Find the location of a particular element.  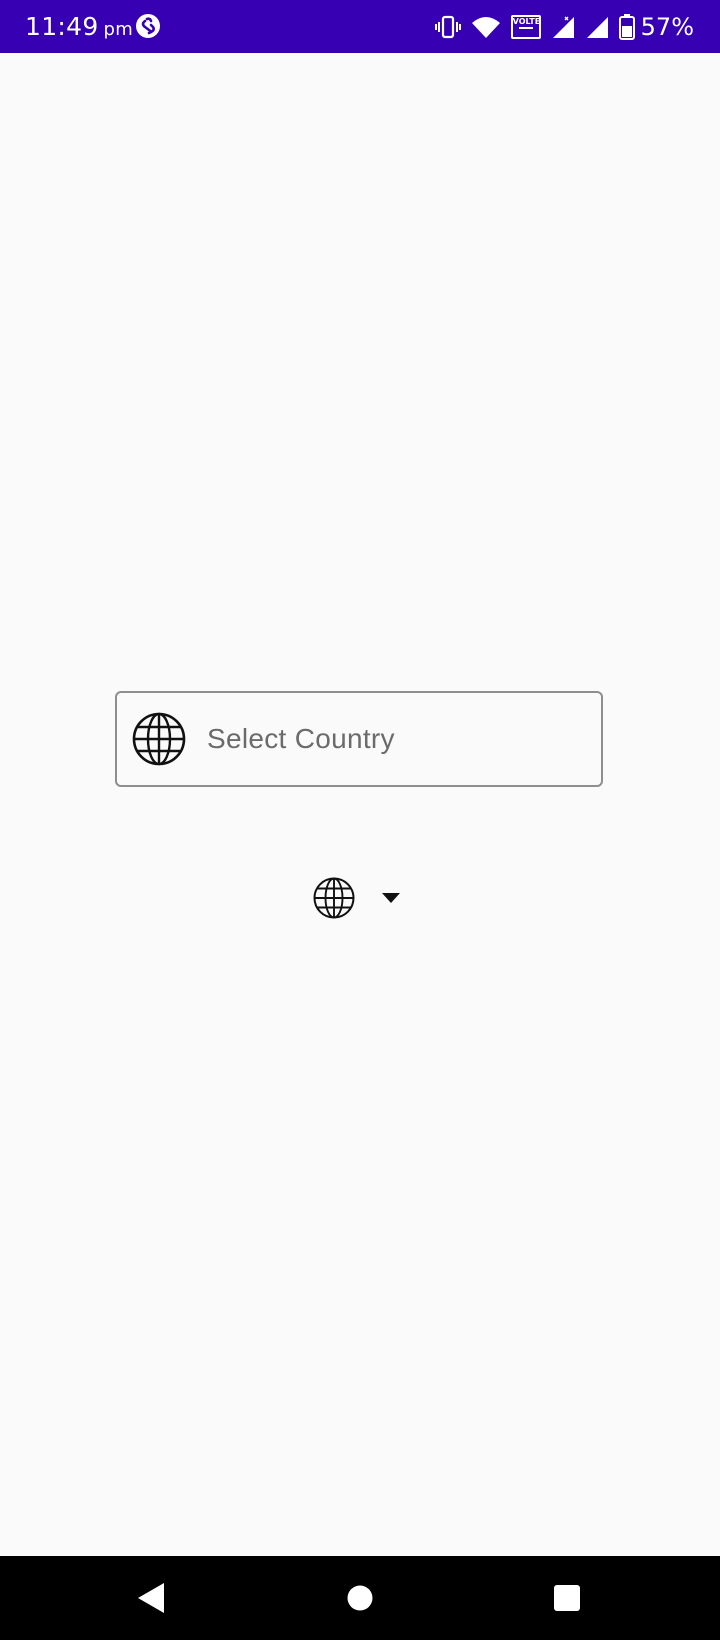

recents-button is located at coordinates (567, 1598).